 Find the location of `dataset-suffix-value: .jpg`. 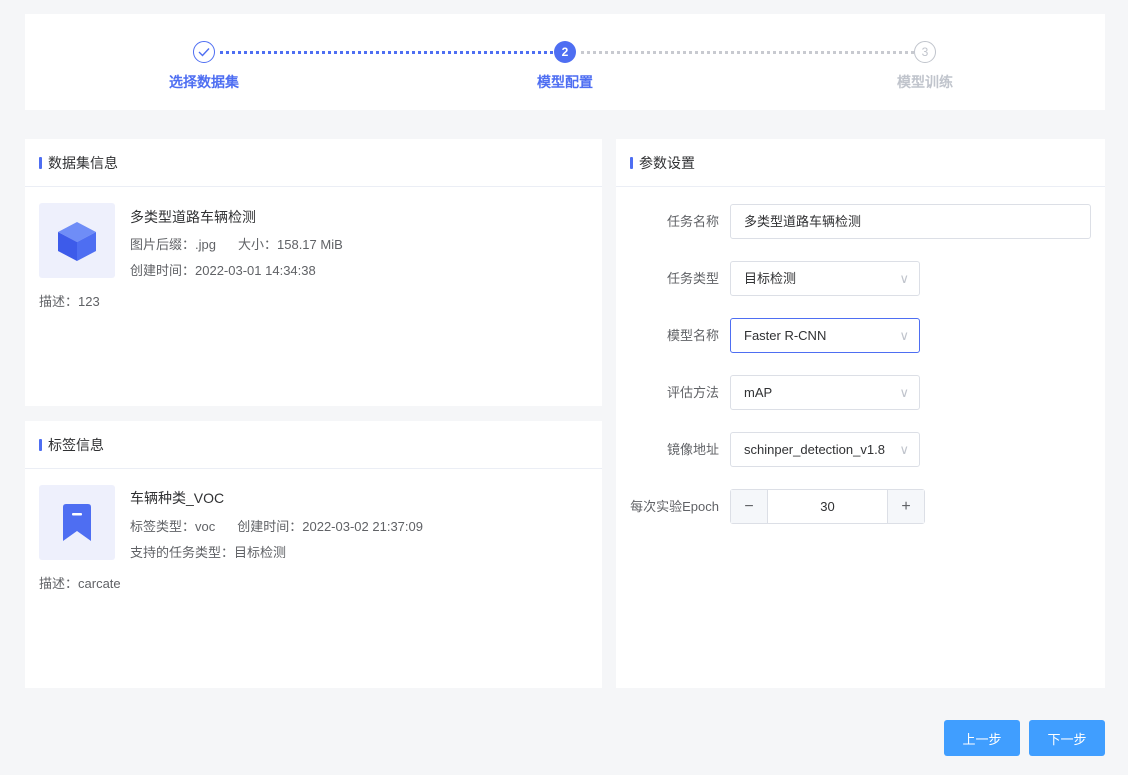

dataset-suffix-value: .jpg is located at coordinates (205, 244).